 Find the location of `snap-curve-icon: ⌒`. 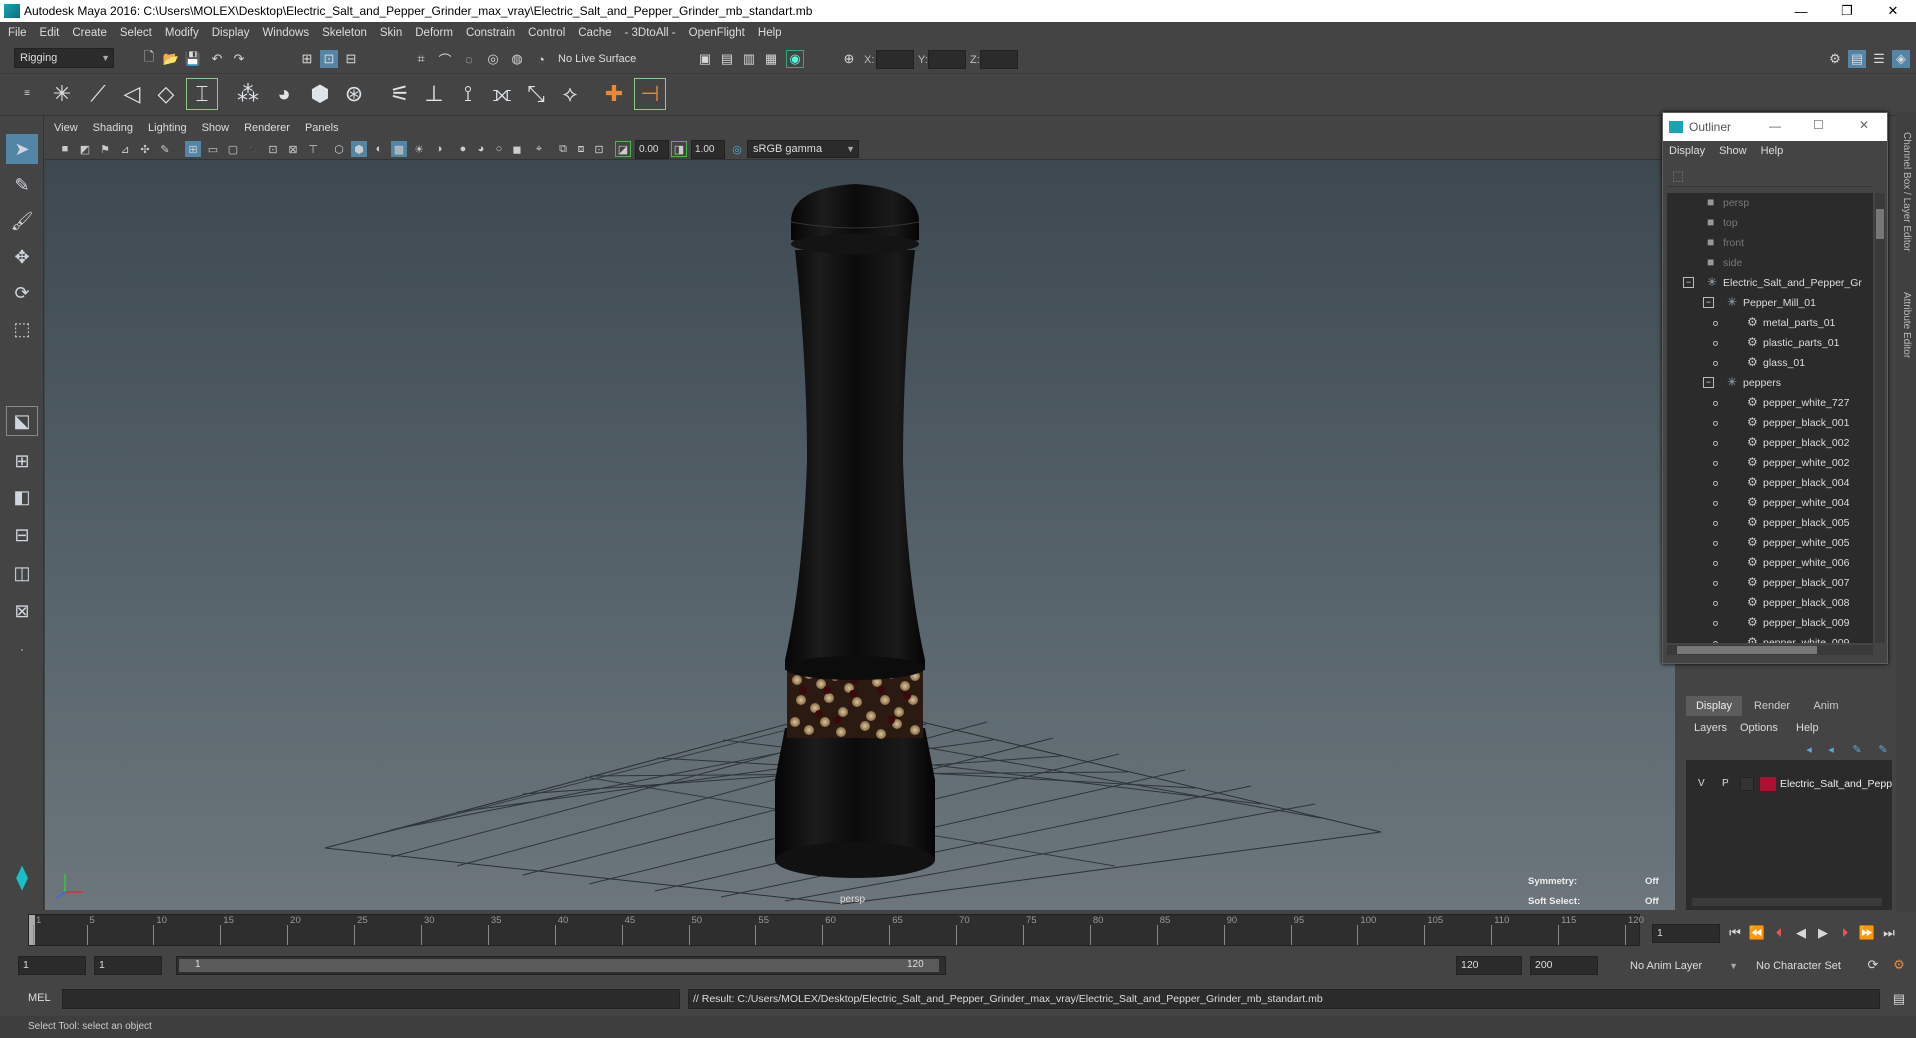

snap-curve-icon: ⌒ is located at coordinates (445, 59).